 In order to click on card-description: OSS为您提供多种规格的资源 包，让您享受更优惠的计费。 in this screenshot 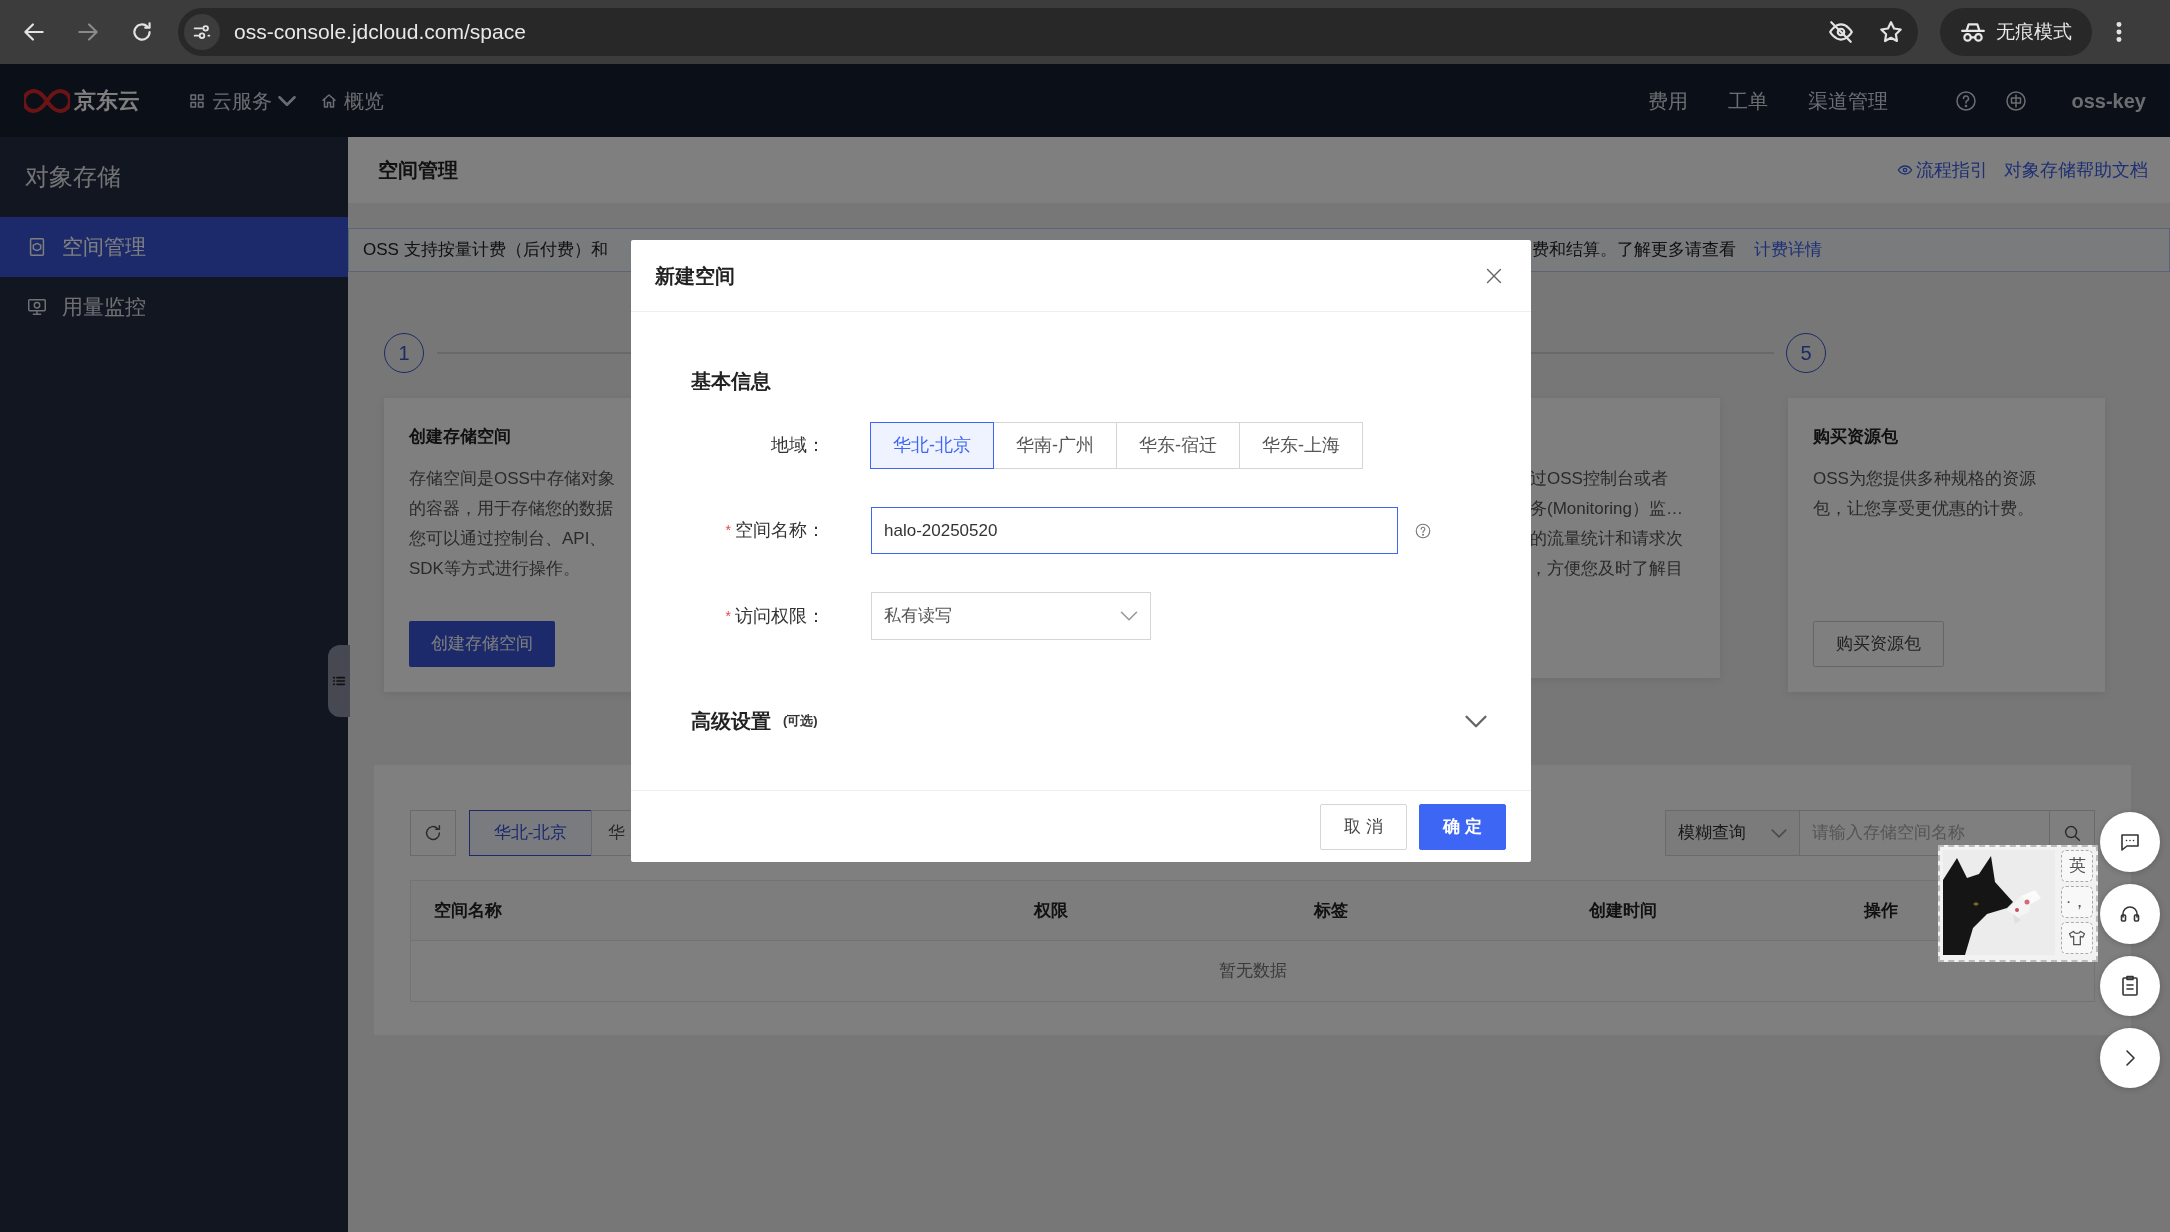, I will do `click(1925, 493)`.